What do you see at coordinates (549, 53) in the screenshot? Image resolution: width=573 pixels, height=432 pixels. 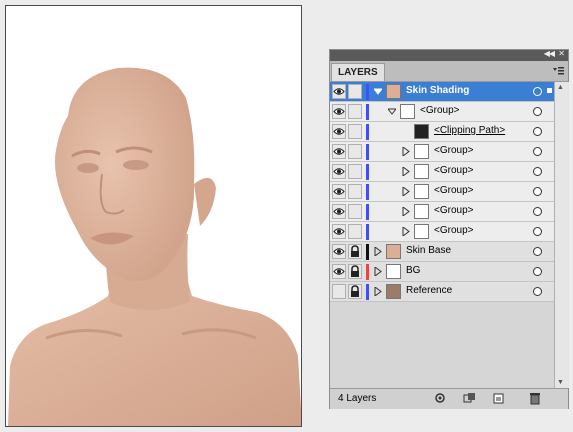 I see `collapse-panel-icon: ◀◀` at bounding box center [549, 53].